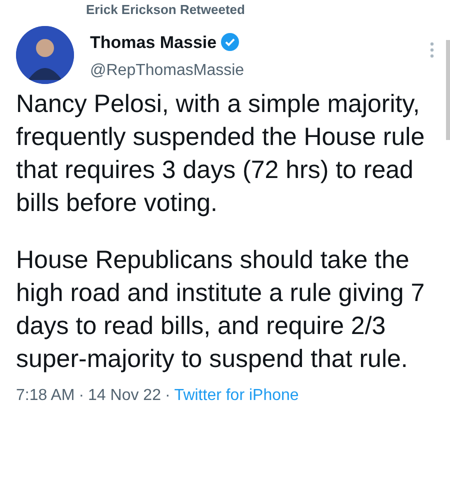  What do you see at coordinates (432, 50) in the screenshot?
I see `more-options-icon` at bounding box center [432, 50].